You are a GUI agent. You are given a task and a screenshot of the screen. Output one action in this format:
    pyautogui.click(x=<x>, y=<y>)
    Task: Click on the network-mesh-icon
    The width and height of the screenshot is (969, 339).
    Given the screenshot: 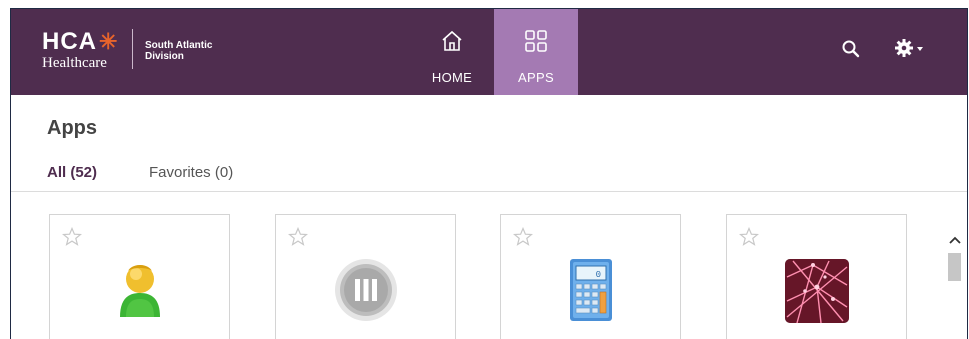 What is the action you would take?
    pyautogui.click(x=816, y=291)
    